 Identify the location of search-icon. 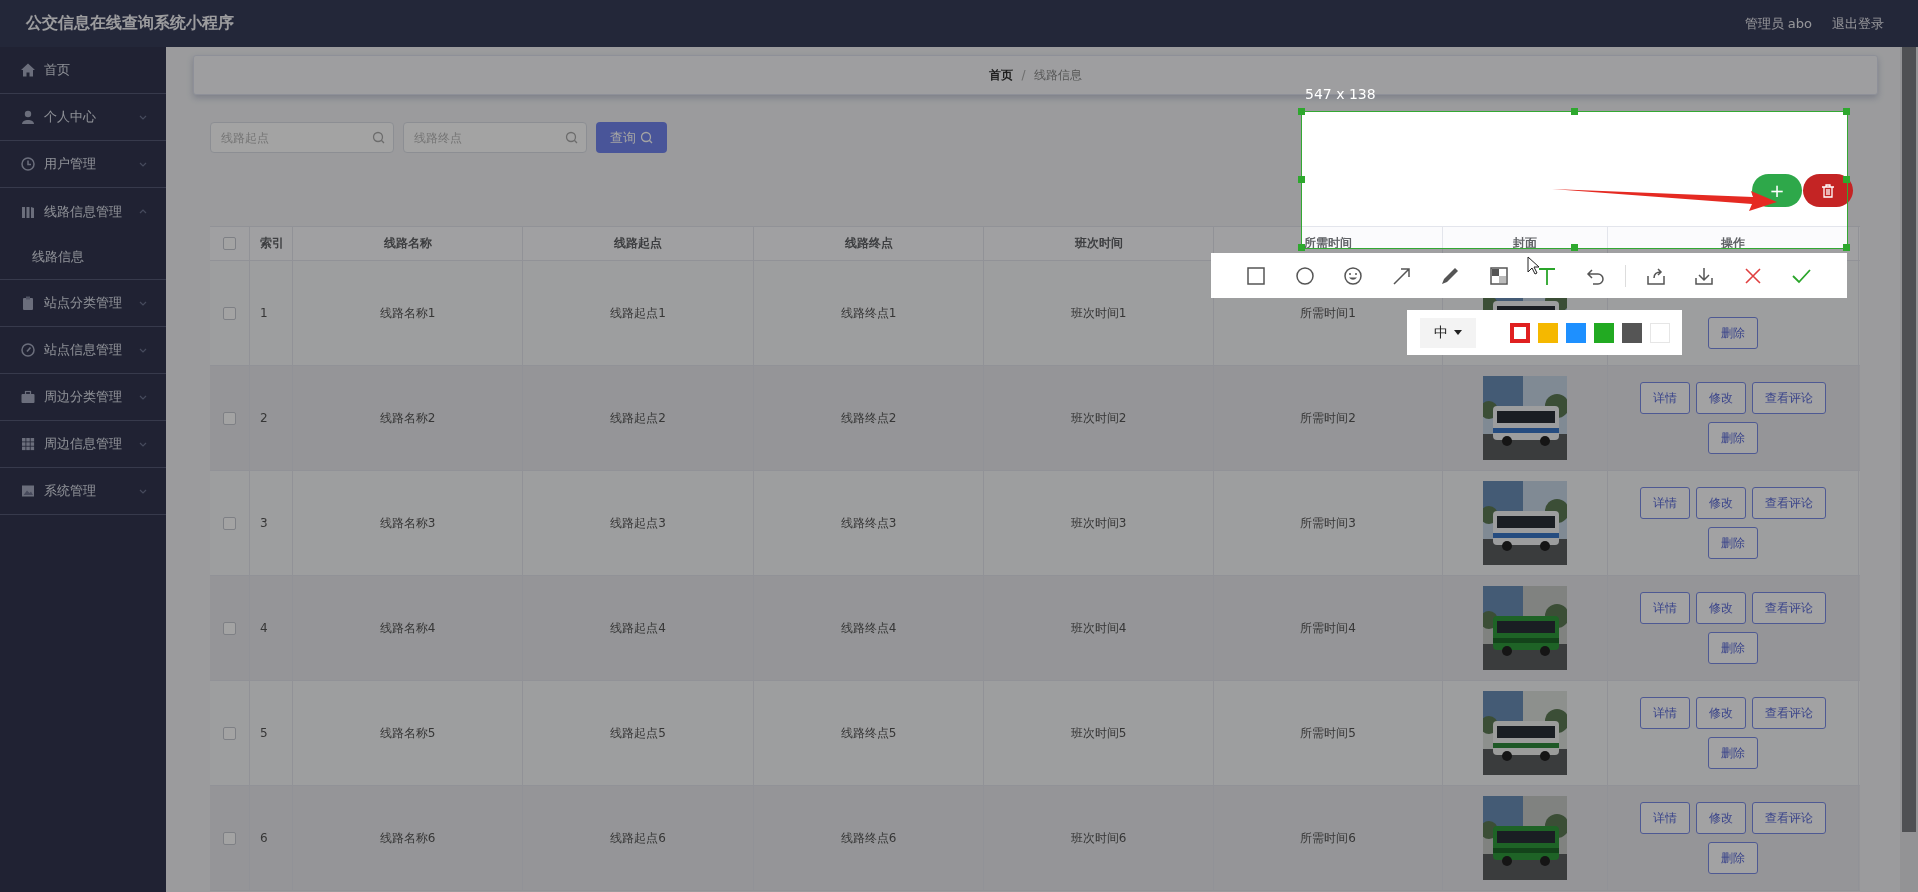
(646, 137).